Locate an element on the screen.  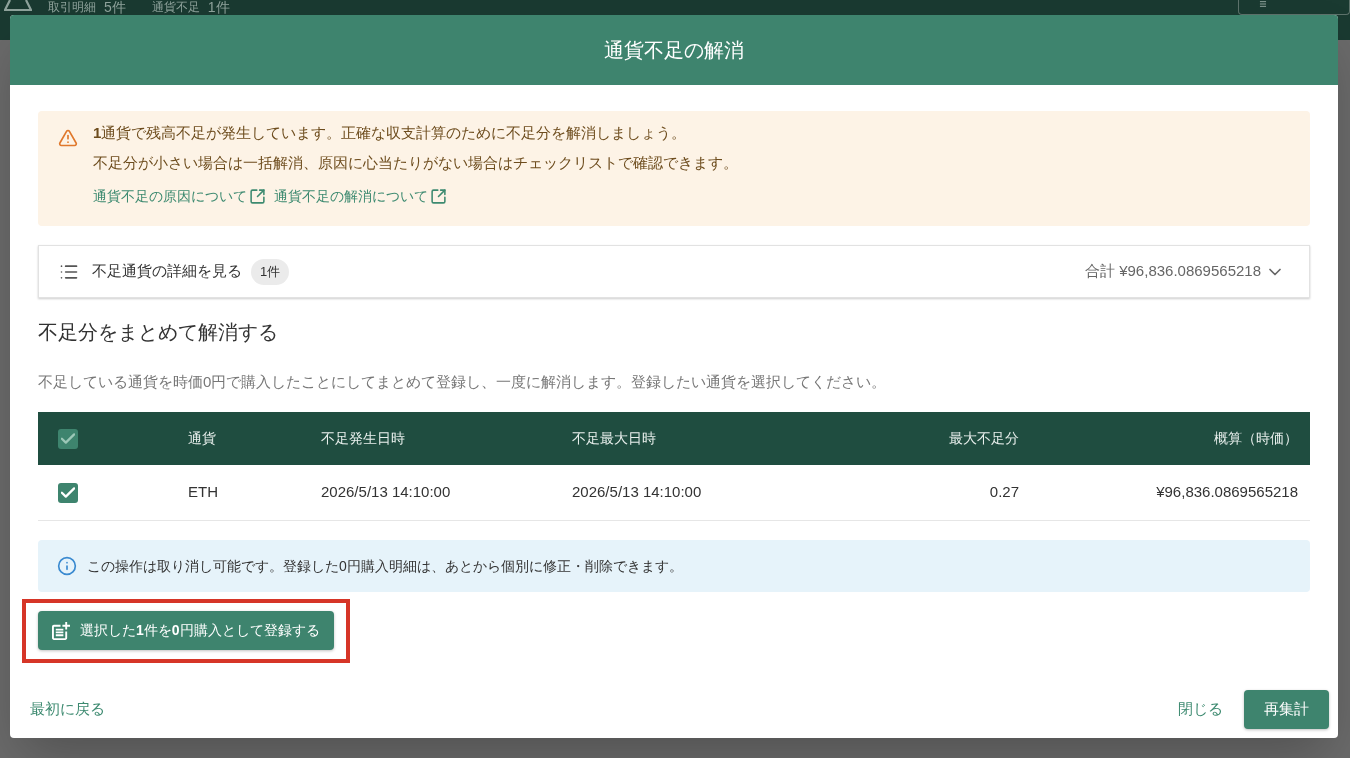
column-header: 不足最大日時 is located at coordinates (614, 438).